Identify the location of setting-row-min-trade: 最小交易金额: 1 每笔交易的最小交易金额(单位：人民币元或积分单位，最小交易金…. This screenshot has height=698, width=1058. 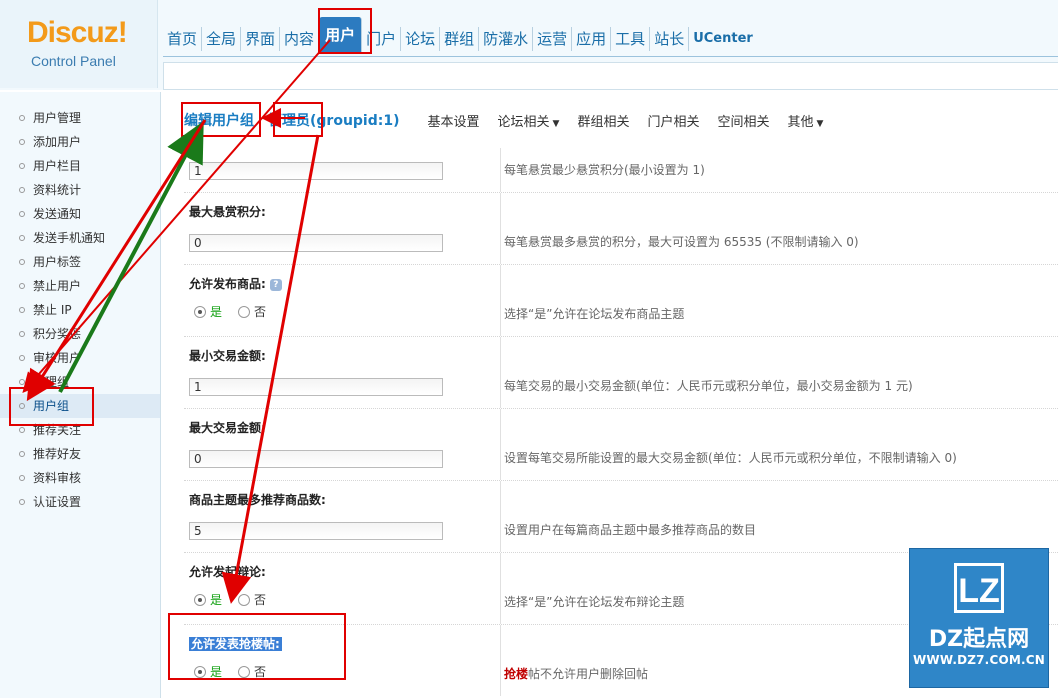
(621, 372).